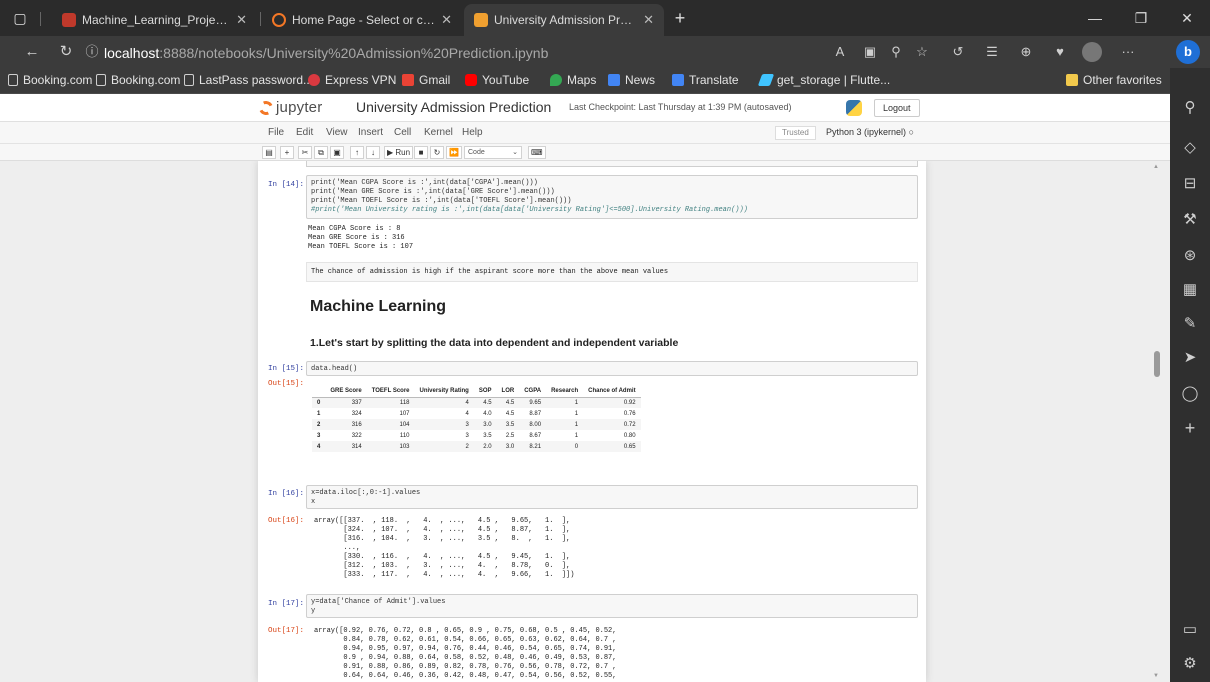 This screenshot has width=1210, height=682. Describe the element at coordinates (437, 152) in the screenshot. I see `restart-icon: ↻` at that location.